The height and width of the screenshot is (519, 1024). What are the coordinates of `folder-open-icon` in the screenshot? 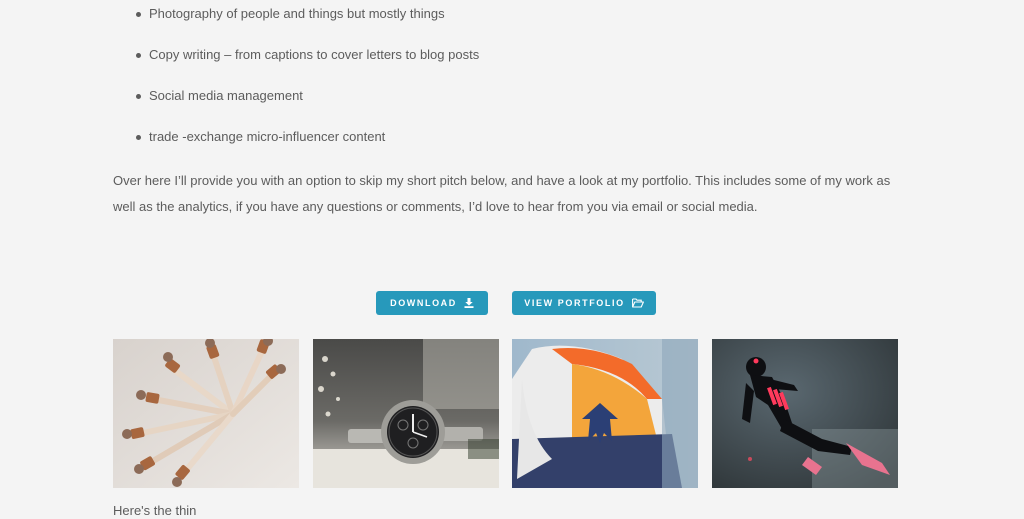 It's located at (637, 303).